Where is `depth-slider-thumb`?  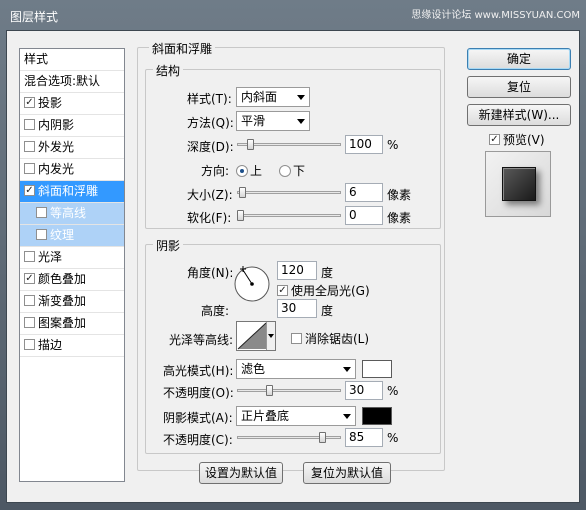
depth-slider-thumb is located at coordinates (250, 144).